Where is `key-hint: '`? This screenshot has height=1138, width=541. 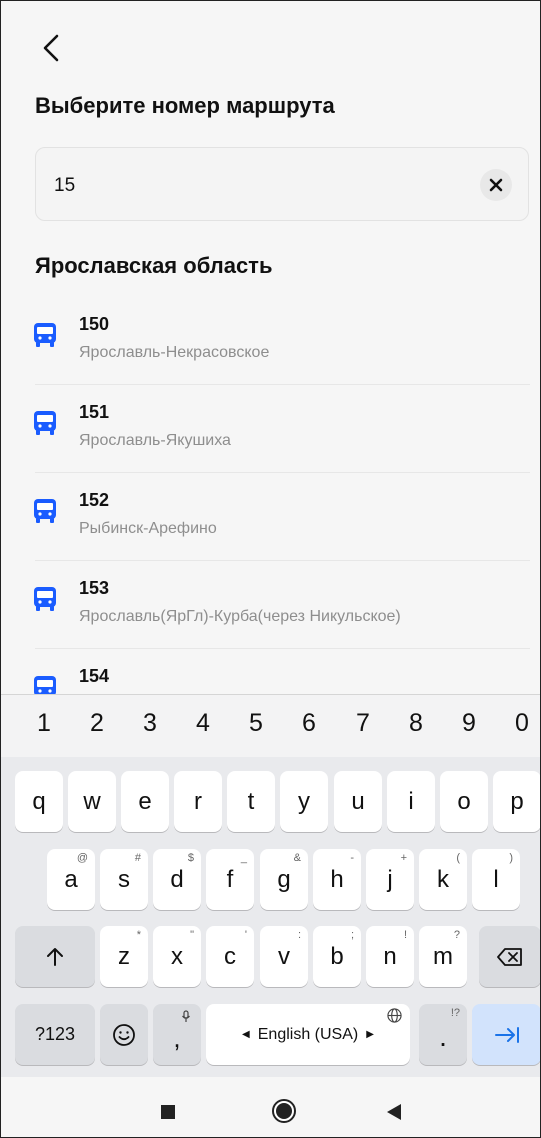 key-hint: ' is located at coordinates (245, 935).